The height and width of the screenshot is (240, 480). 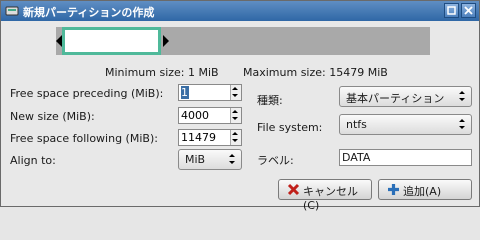 I want to click on preceding-label: Free space preceding (MiB):, so click(x=87, y=93).